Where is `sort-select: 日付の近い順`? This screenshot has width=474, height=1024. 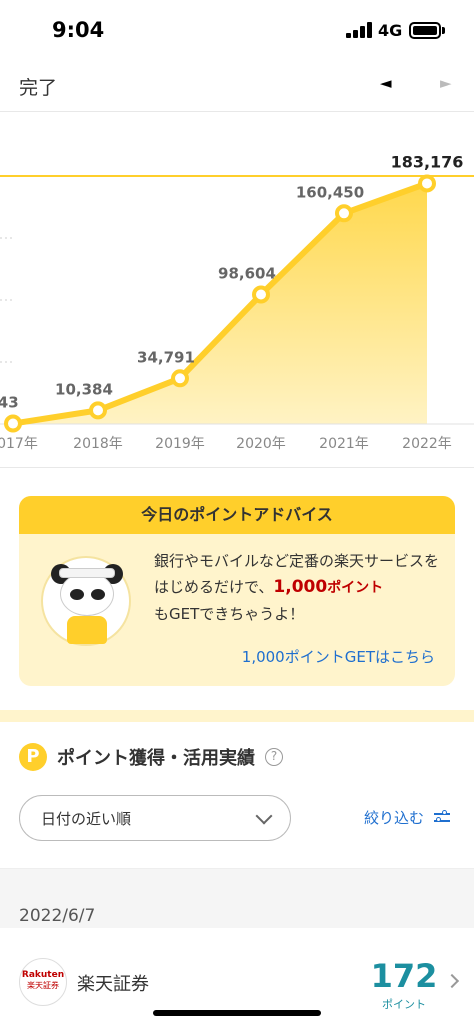 sort-select: 日付の近い順 is located at coordinates (155, 818).